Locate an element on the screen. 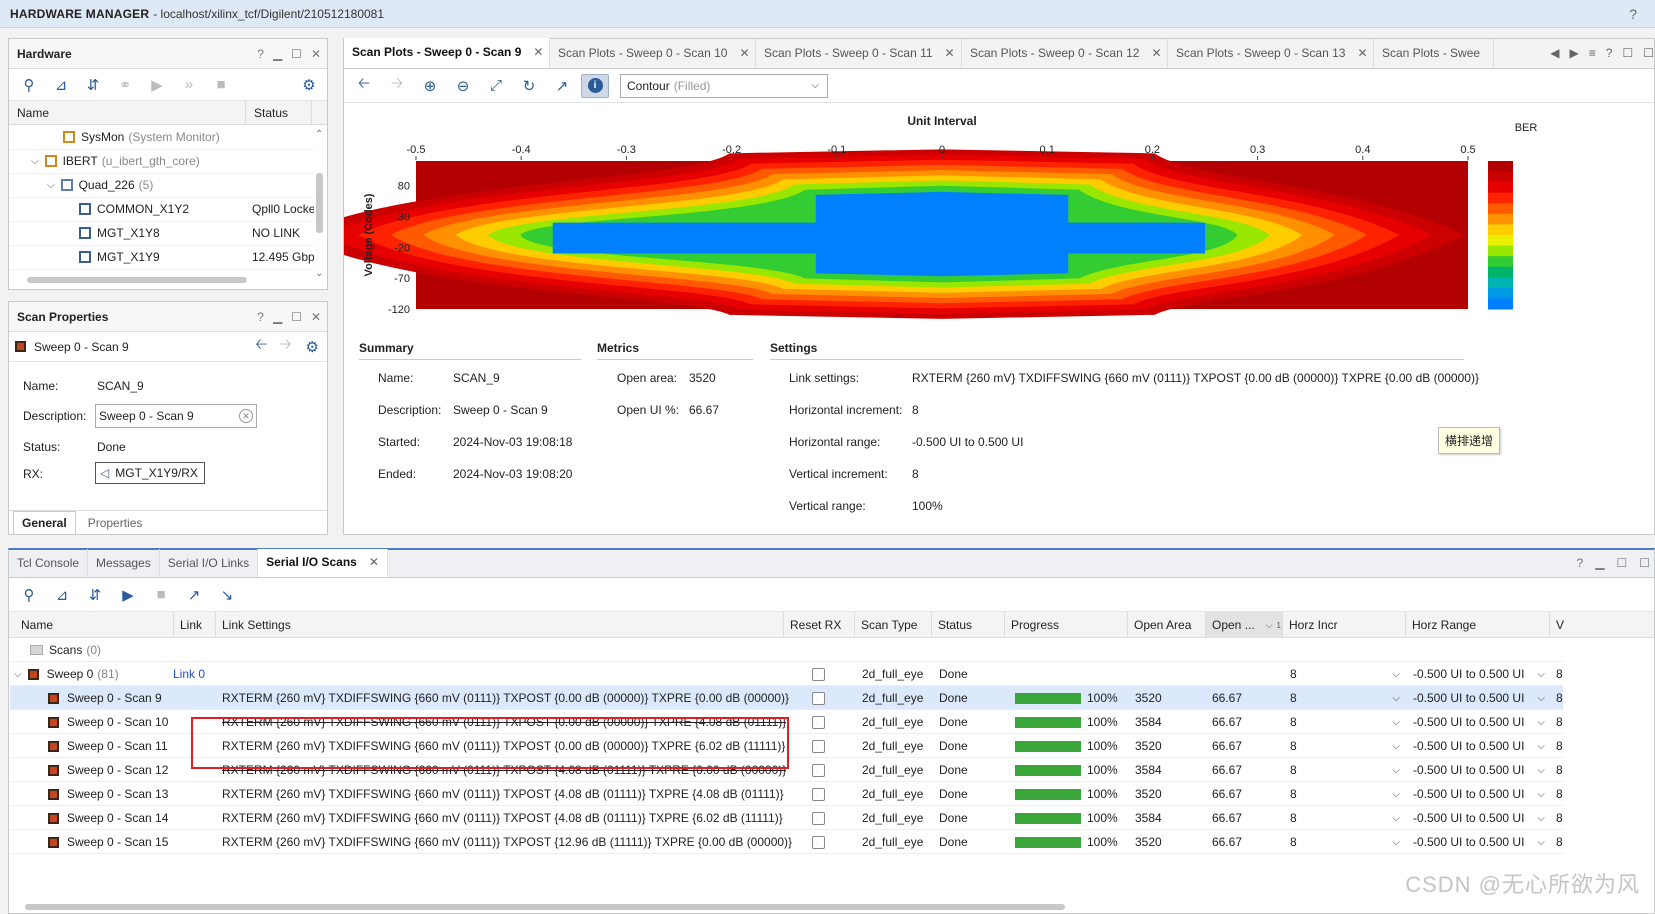  tree-row: SysMon (System Monitor) is located at coordinates (161, 137).